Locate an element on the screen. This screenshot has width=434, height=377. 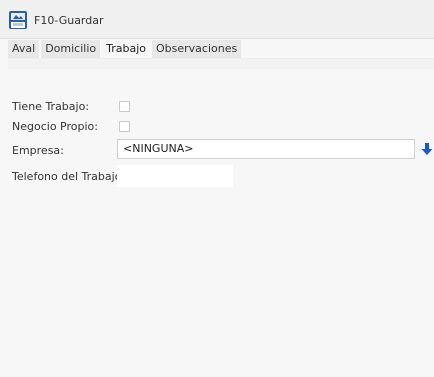
telefono-label: Telefono del Trabajo: is located at coordinates (69, 176).